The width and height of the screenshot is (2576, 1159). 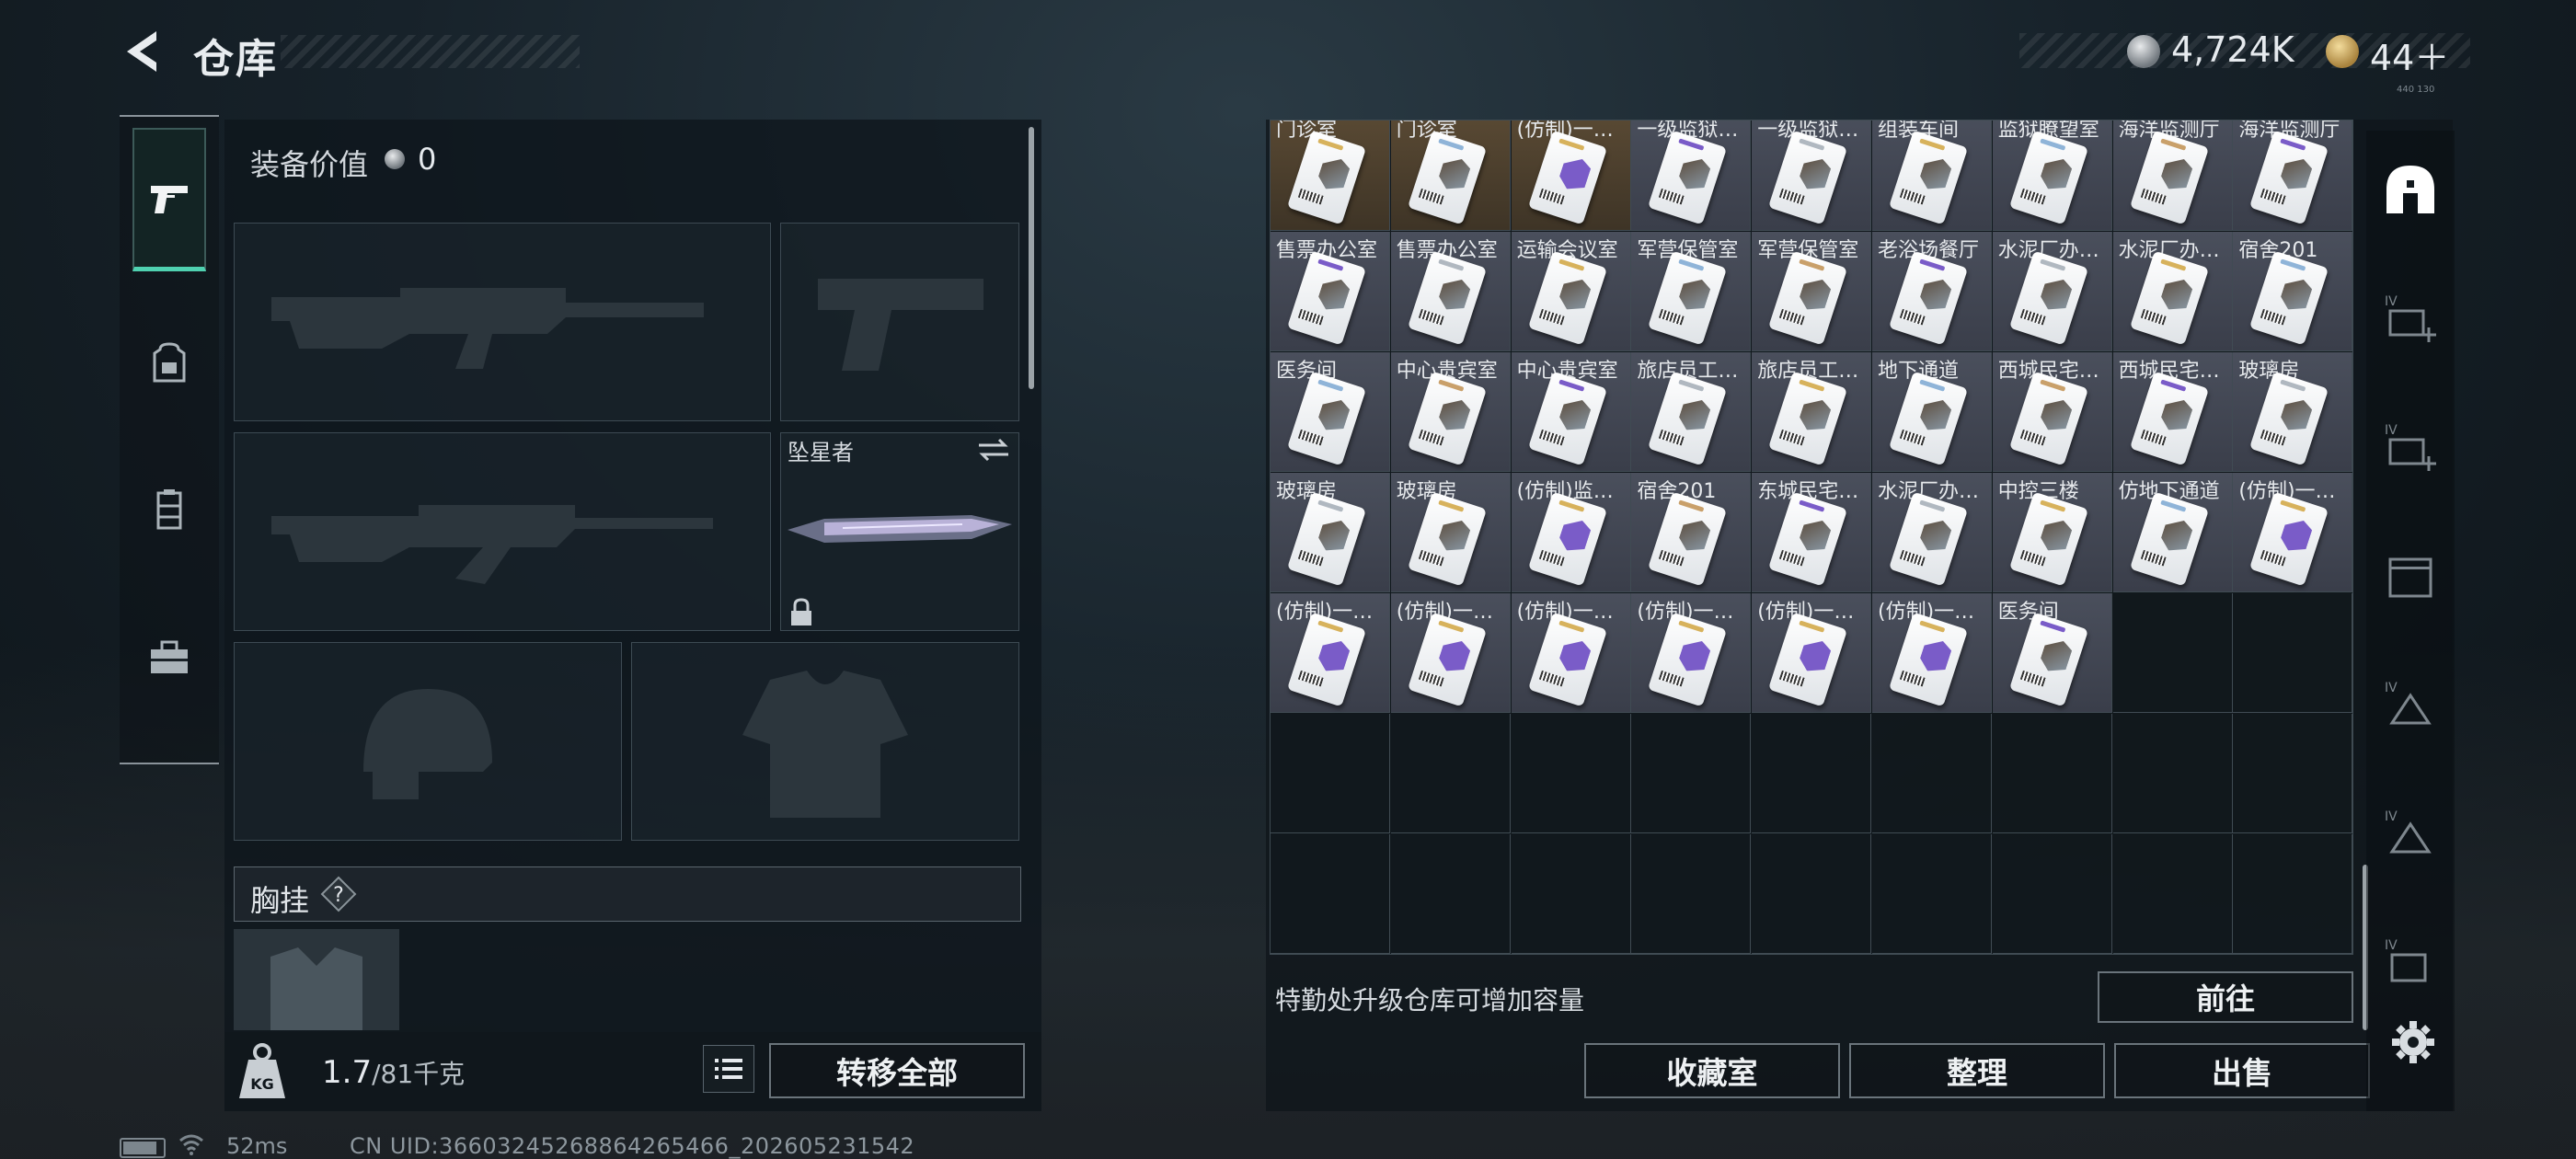 What do you see at coordinates (899, 322) in the screenshot?
I see `secondary-weapon-slot` at bounding box center [899, 322].